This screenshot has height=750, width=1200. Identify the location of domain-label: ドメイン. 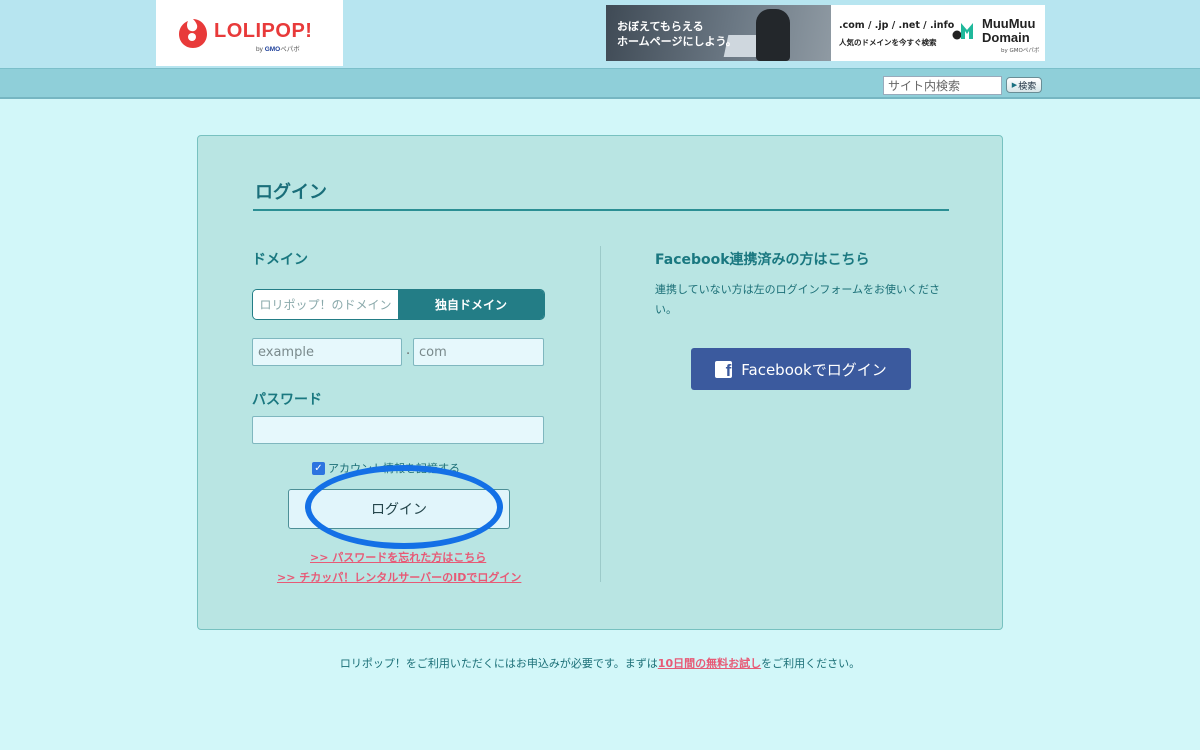
(280, 260).